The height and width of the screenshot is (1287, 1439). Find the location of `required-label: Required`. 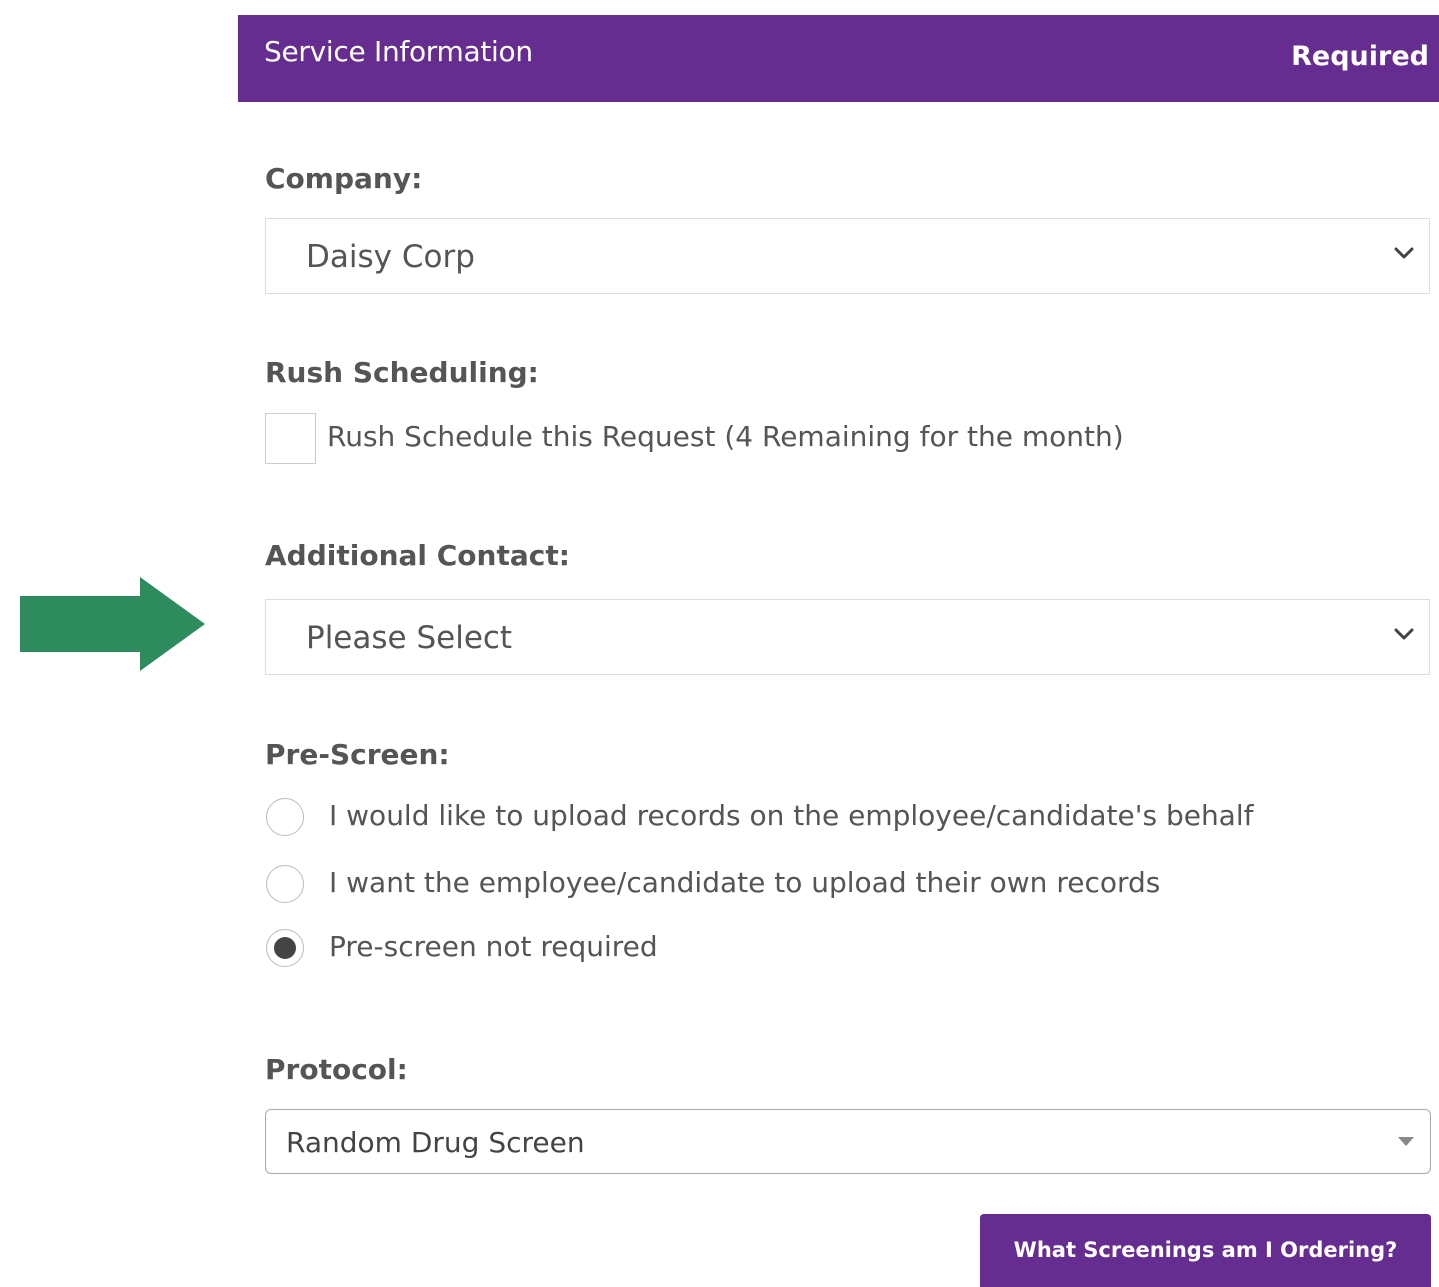

required-label: Required is located at coordinates (1360, 56).